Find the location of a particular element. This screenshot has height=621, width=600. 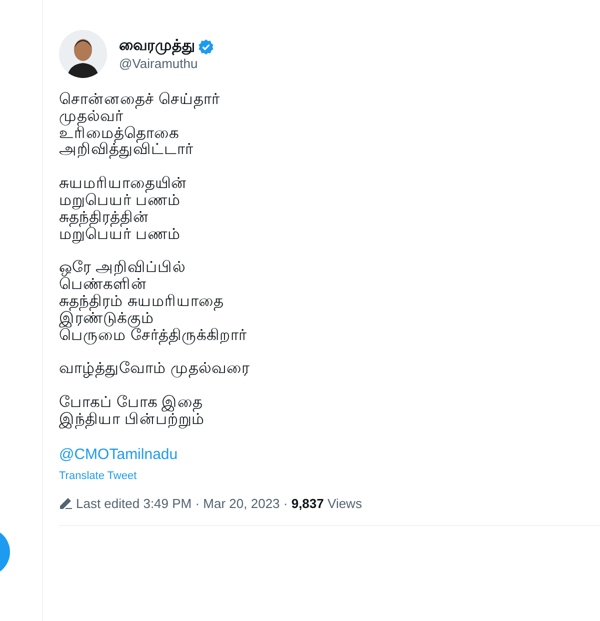

tweet-line: உரிமைத்தொகை is located at coordinates (119, 134).